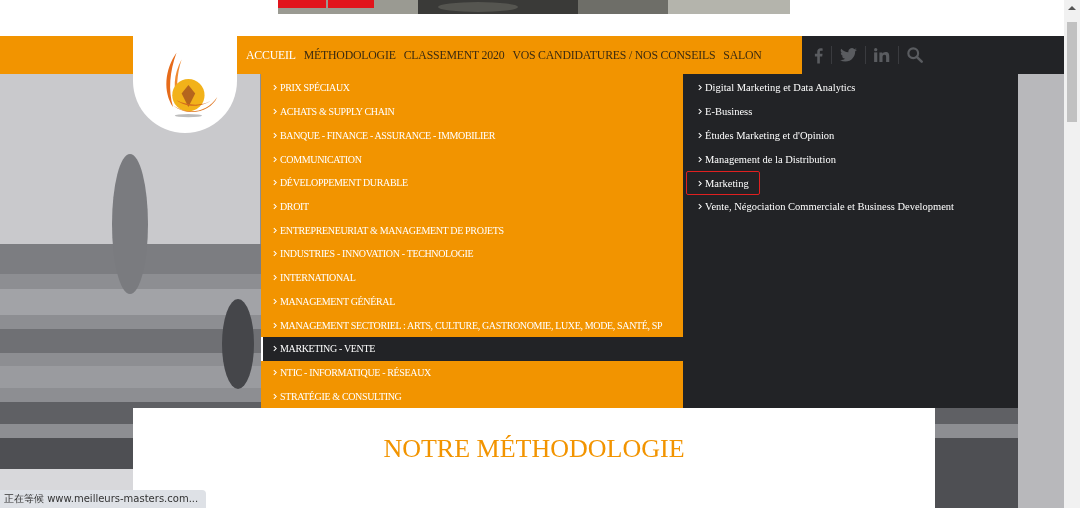  I want to click on menu-item: DROIT, so click(472, 206).